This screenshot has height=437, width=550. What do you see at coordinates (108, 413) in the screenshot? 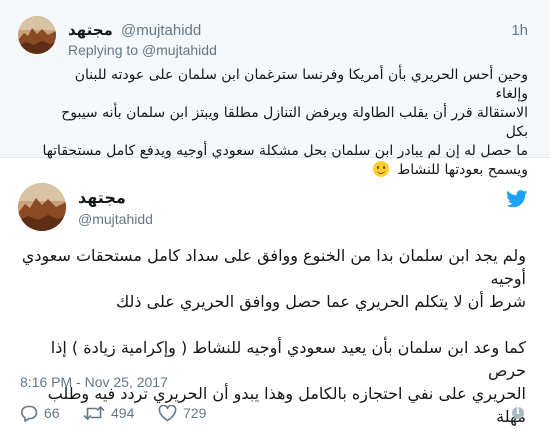
I see `retweet-button: 494` at bounding box center [108, 413].